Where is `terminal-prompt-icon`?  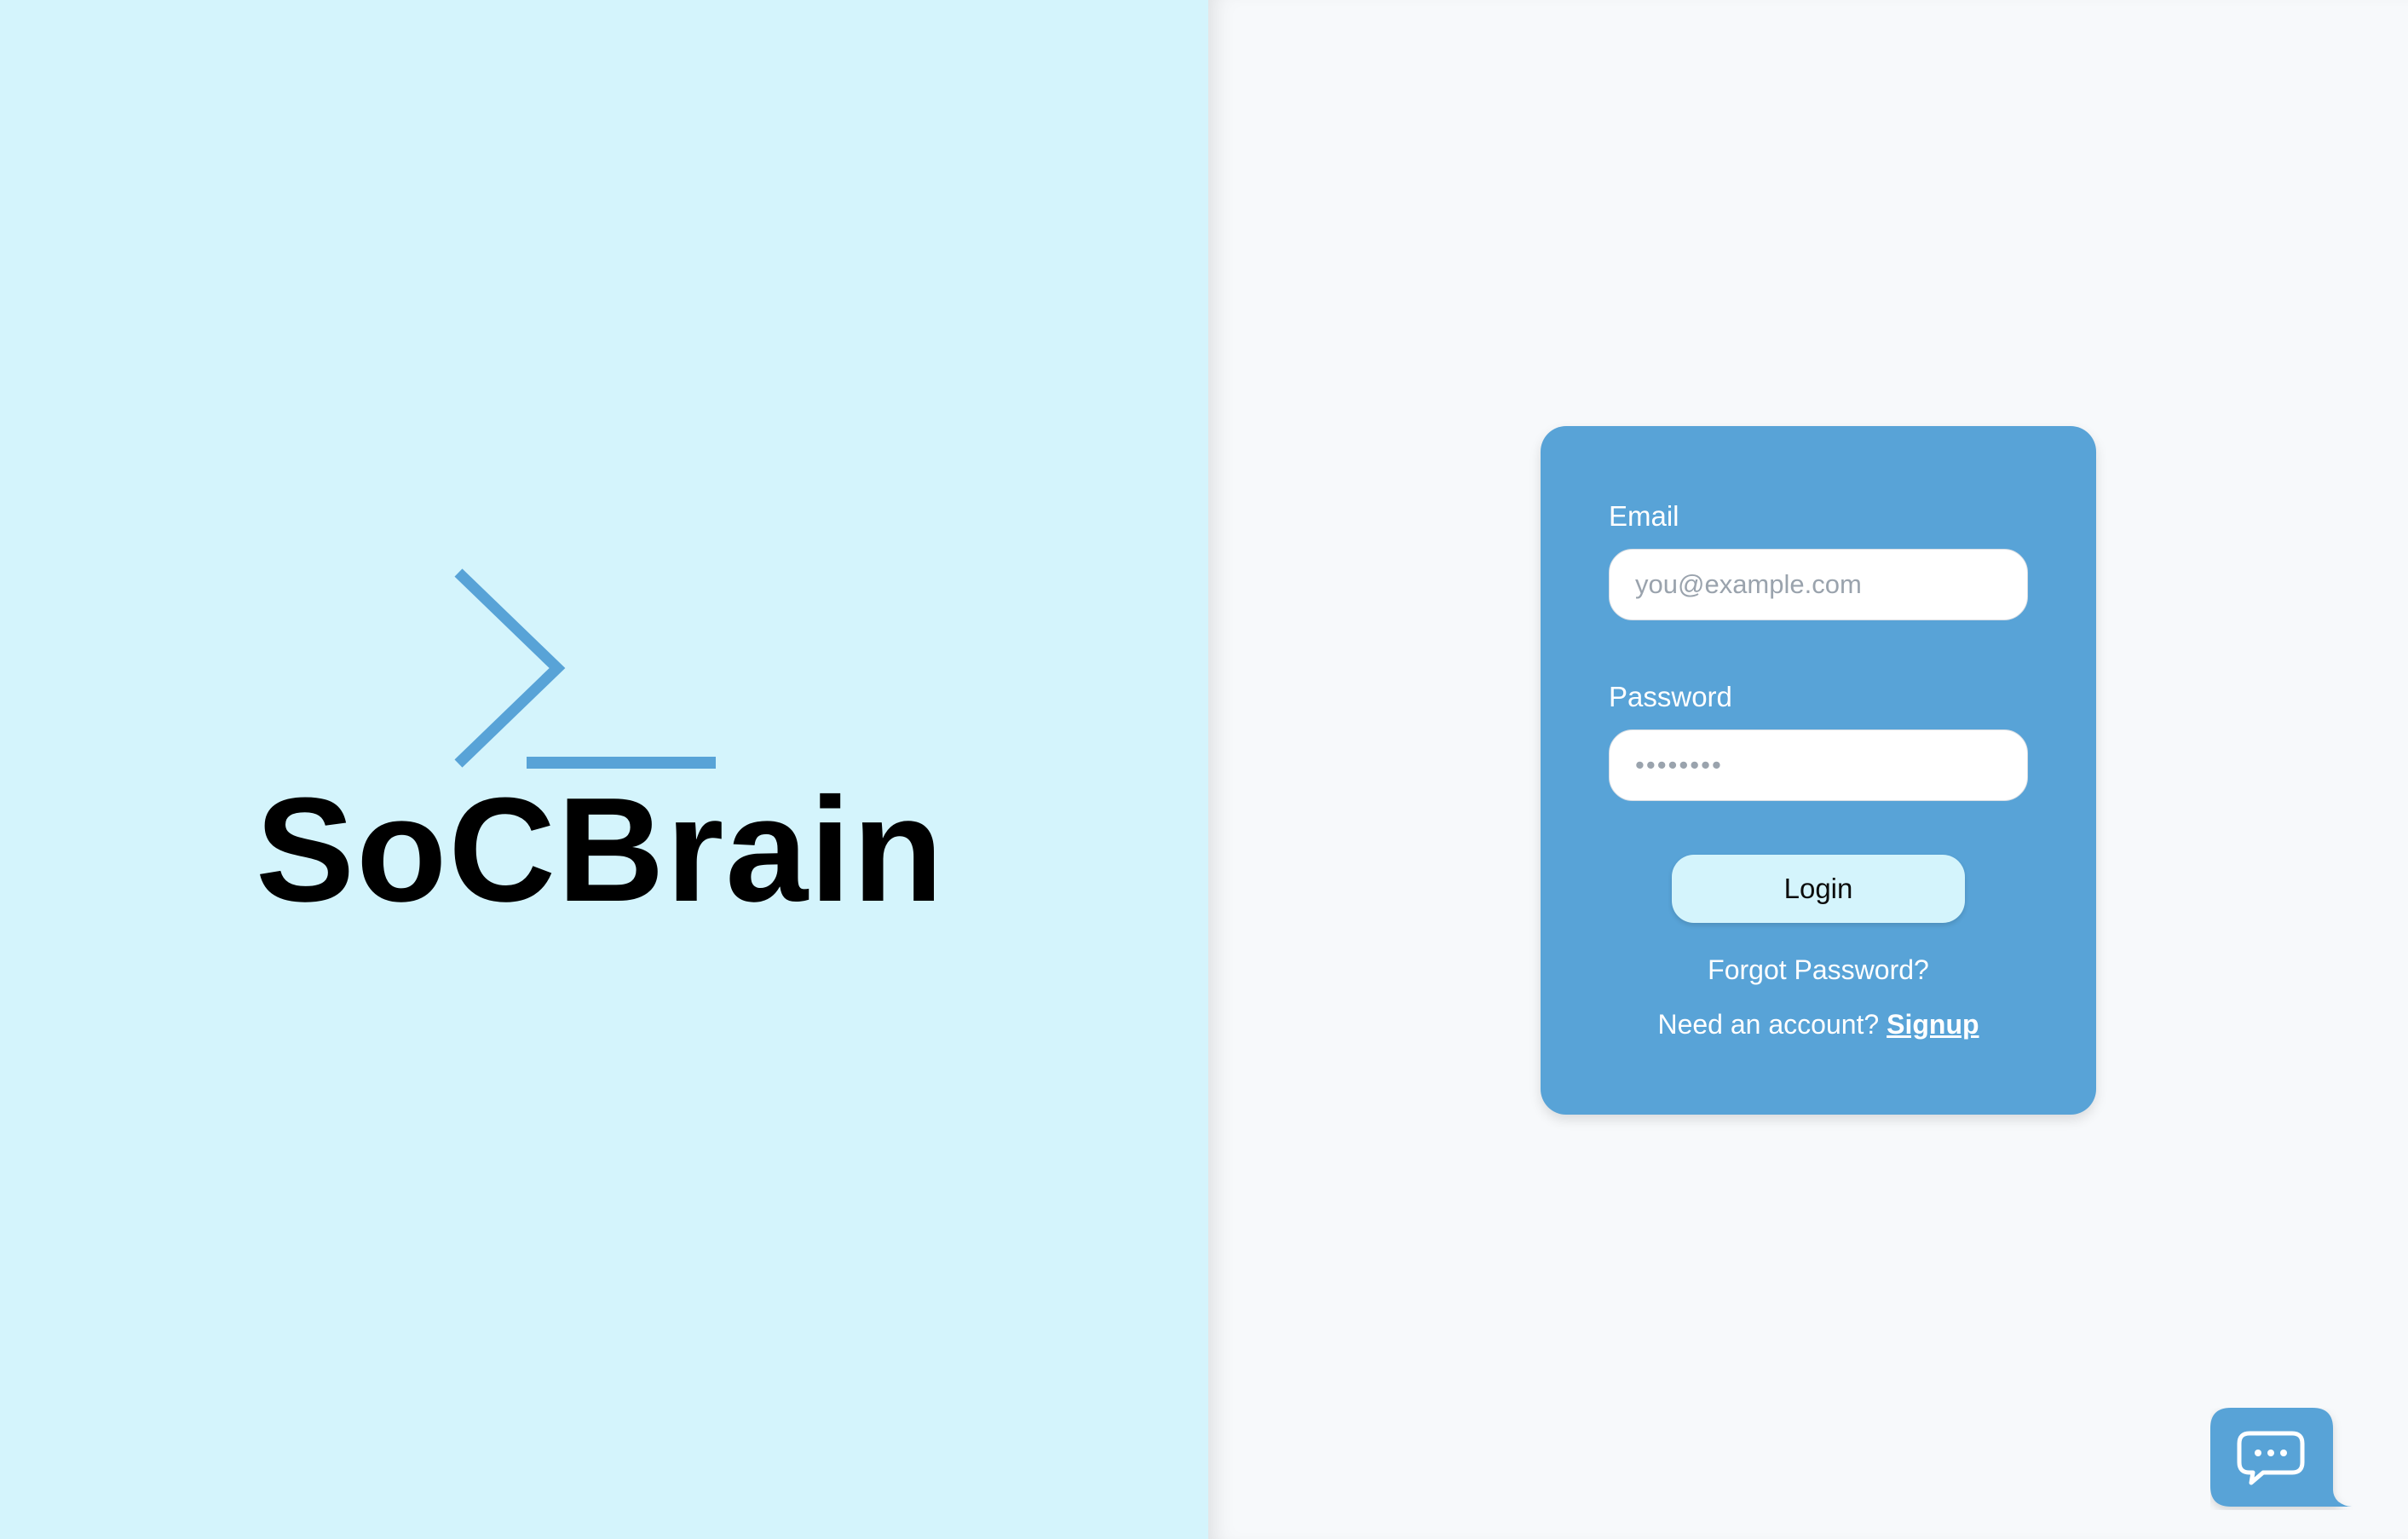
terminal-prompt-icon is located at coordinates (585, 668).